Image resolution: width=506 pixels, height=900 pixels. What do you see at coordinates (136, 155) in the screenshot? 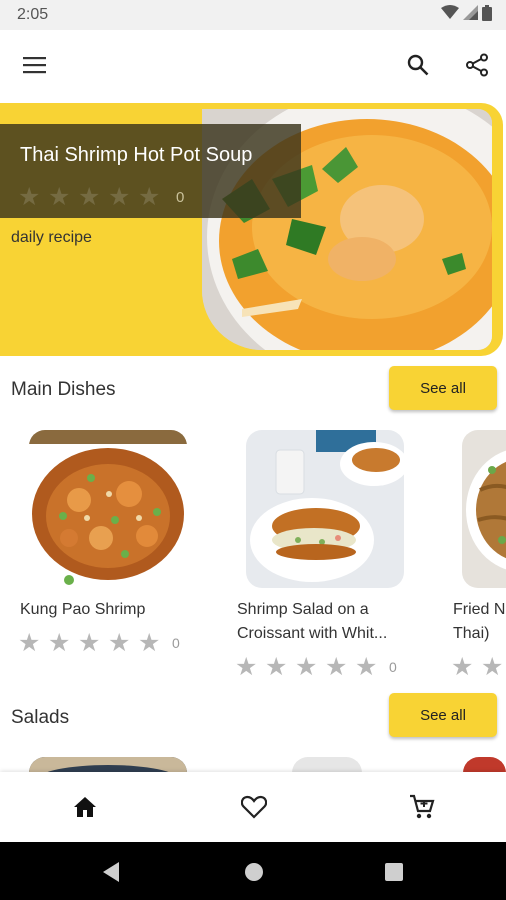
I see `hero-title: Thai Shrimp Hot Pot Soup` at bounding box center [136, 155].